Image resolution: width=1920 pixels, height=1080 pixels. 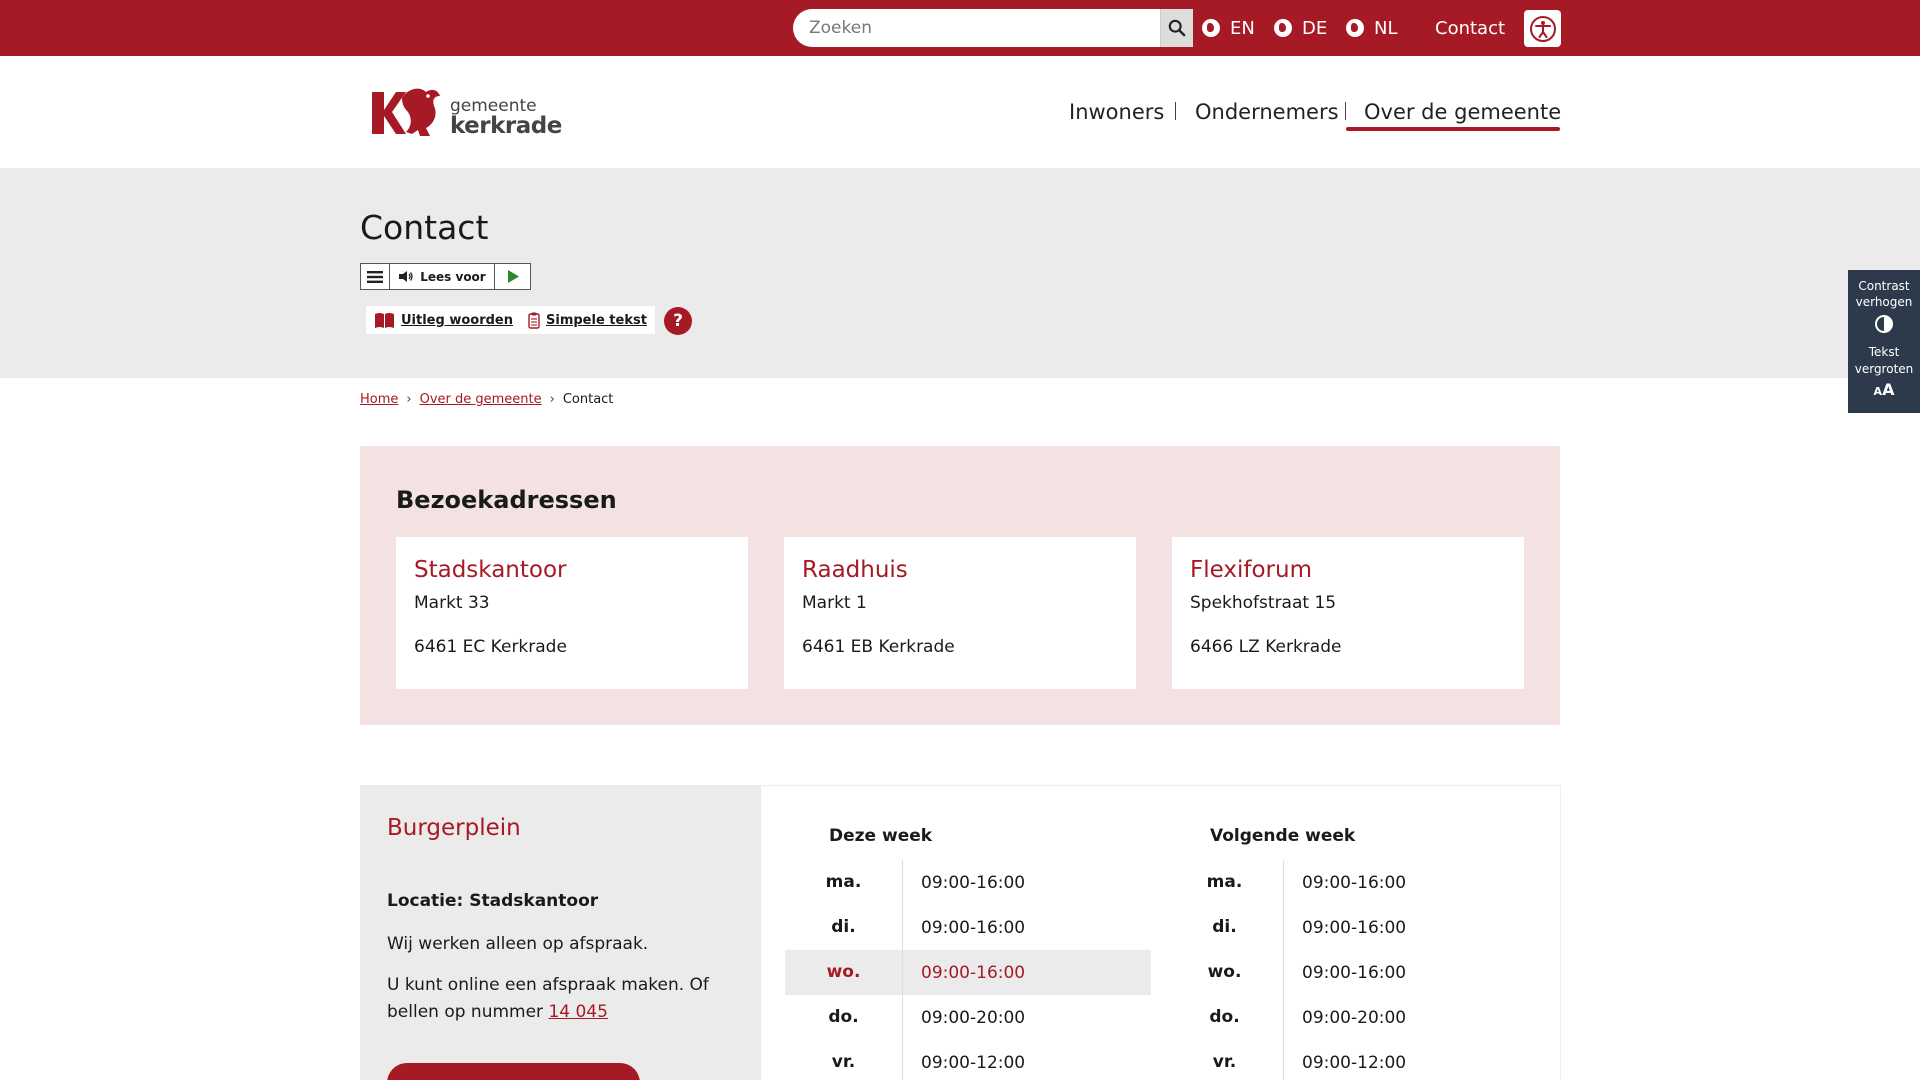 I want to click on hours-row: di. 09:00-16:00, so click(x=968, y=927).